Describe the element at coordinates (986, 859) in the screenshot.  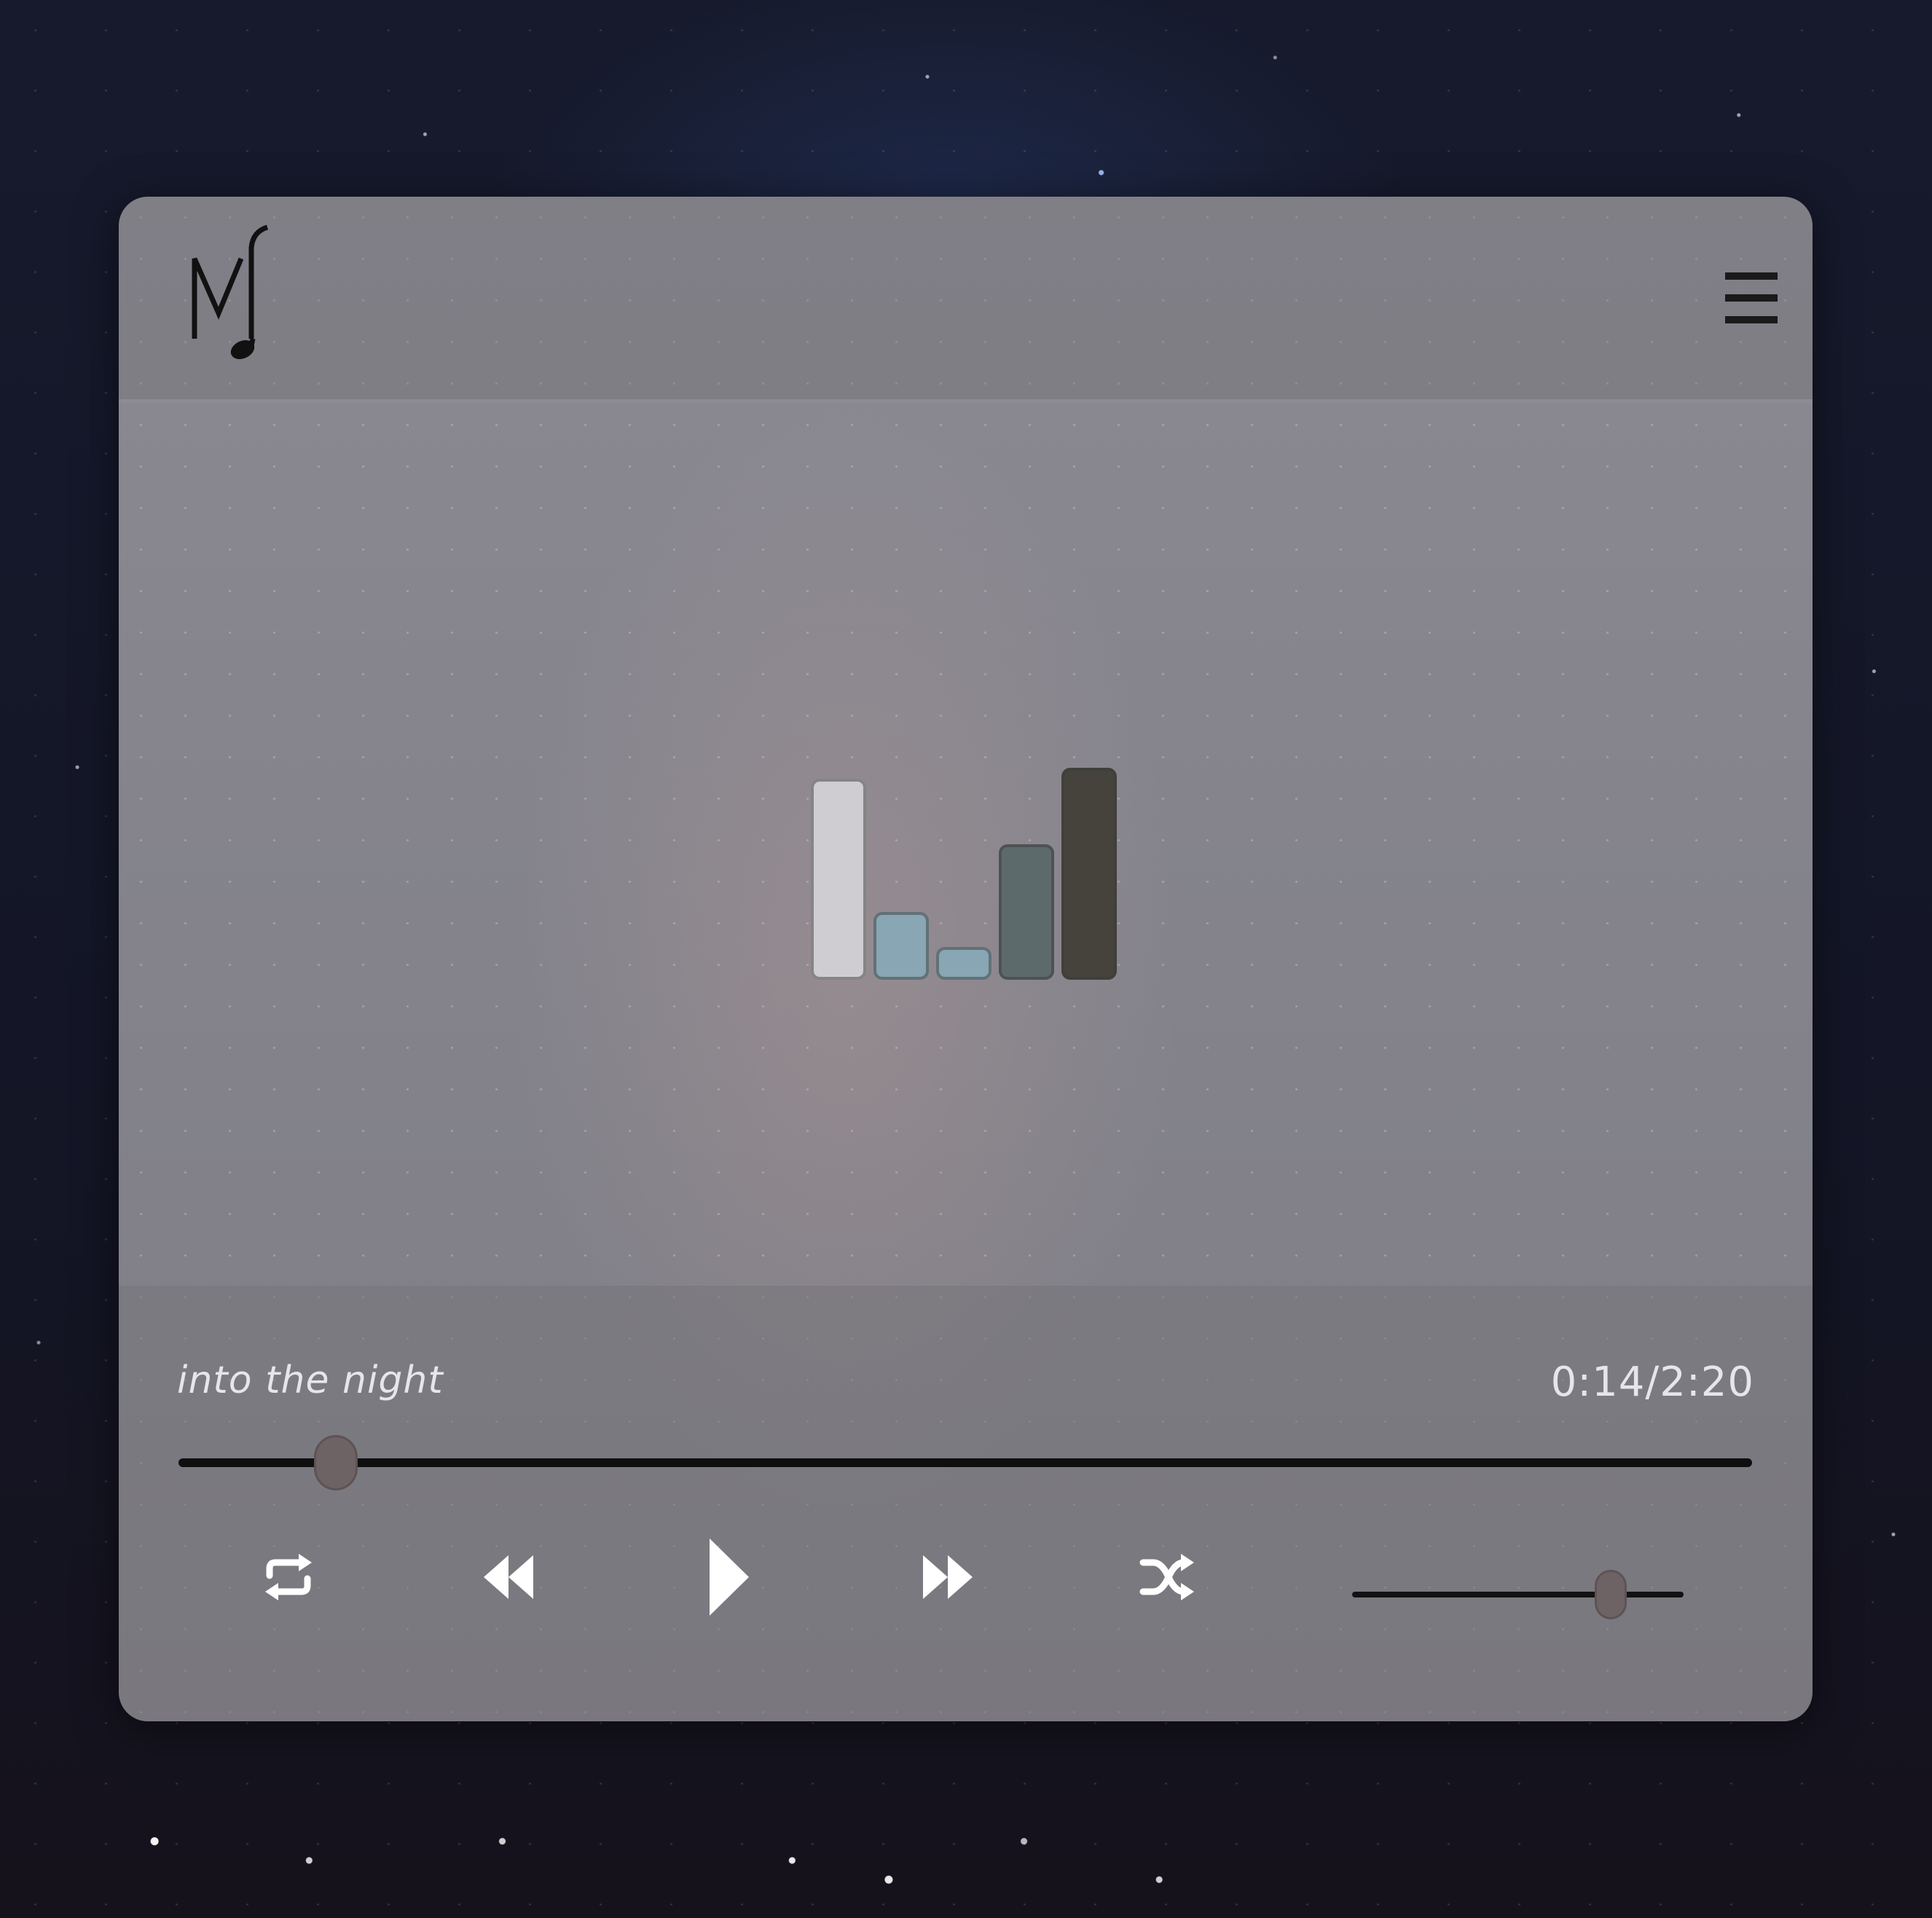
I see `equalizer-visualizer` at that location.